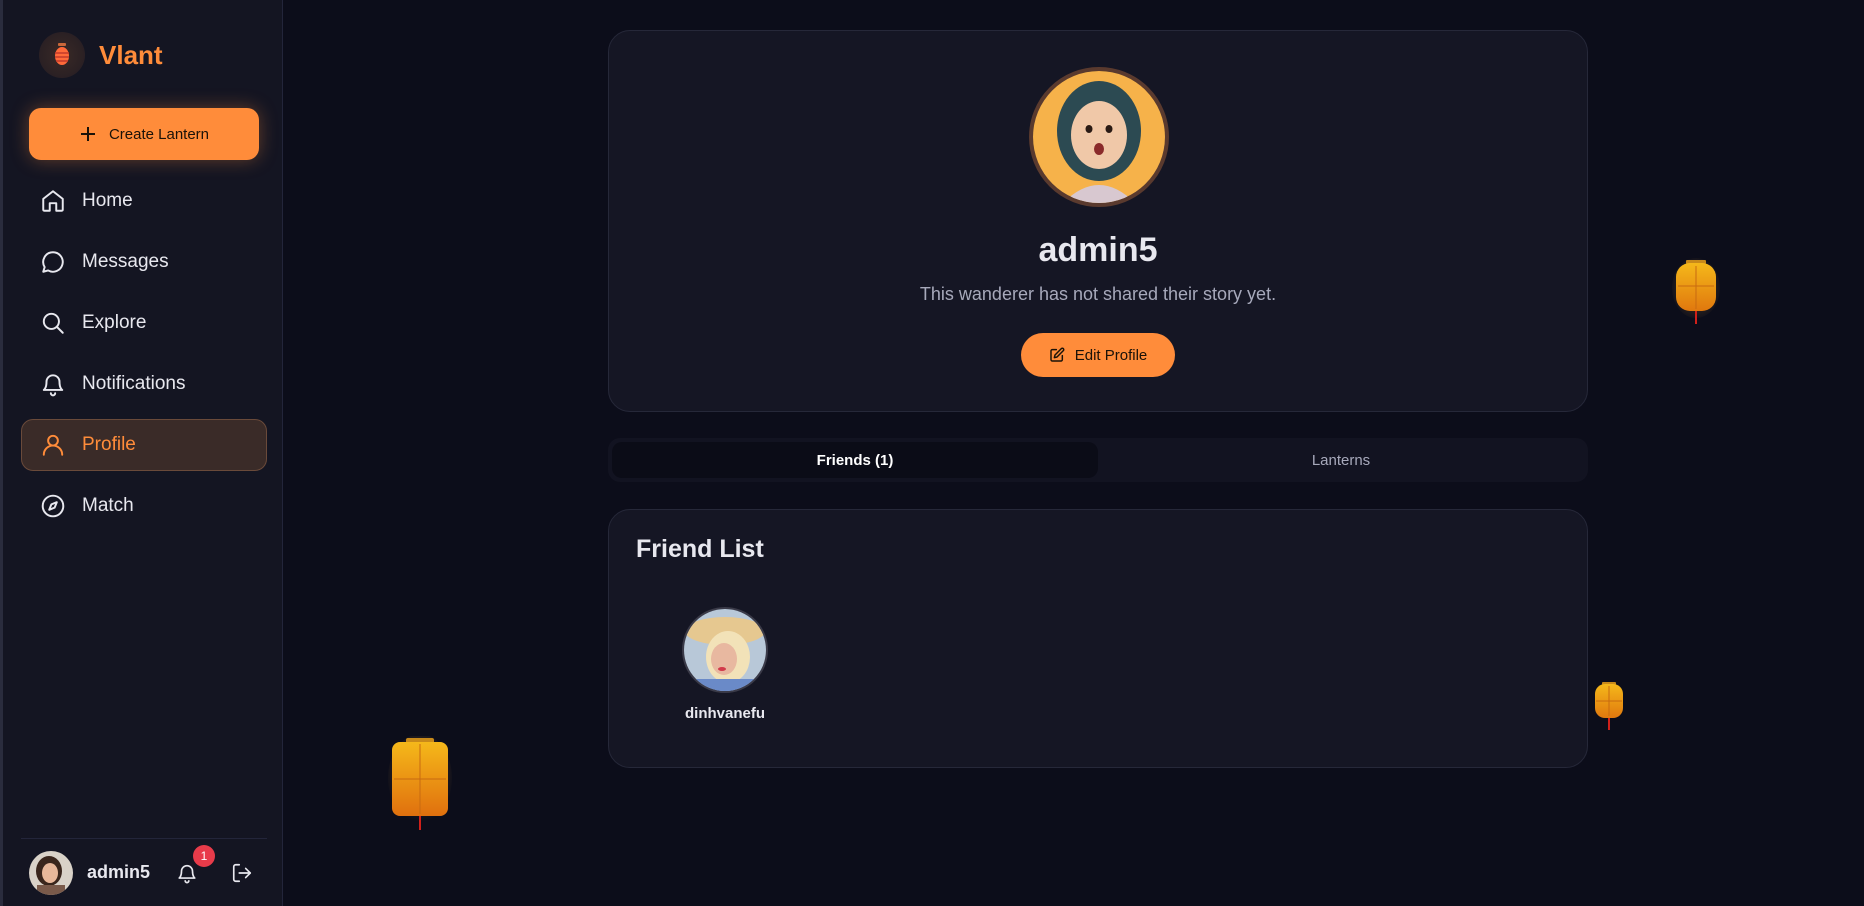 Image resolution: width=1864 pixels, height=906 pixels. I want to click on sidebar-item-label: Explore, so click(114, 322).